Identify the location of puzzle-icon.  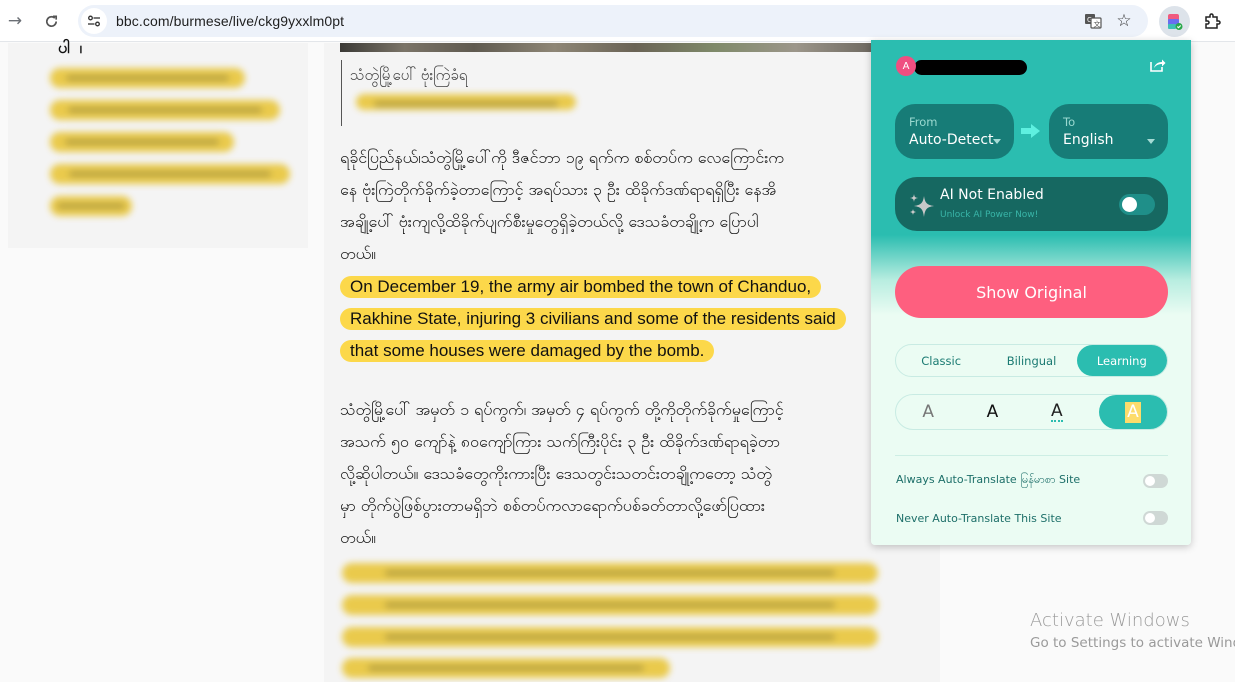
(1213, 21).